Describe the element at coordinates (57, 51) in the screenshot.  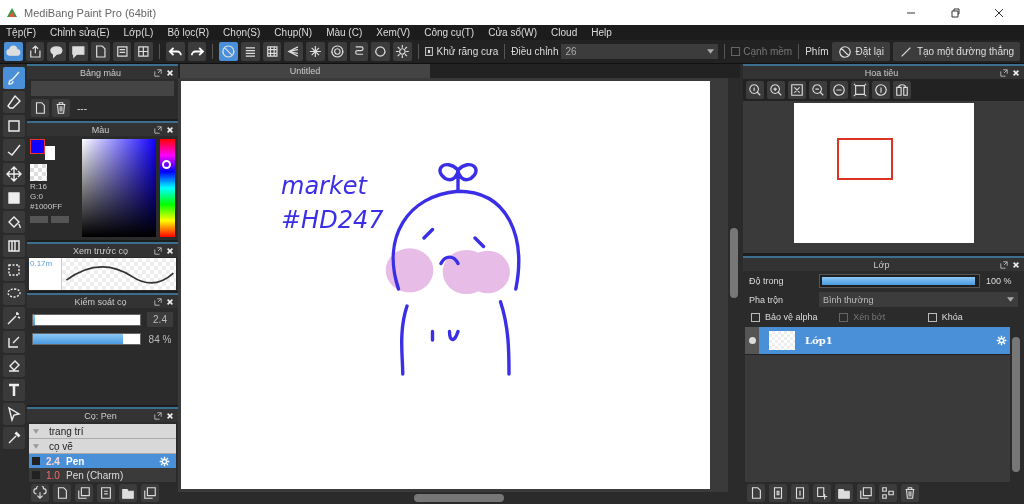
I see `speech-bubble-button` at that location.